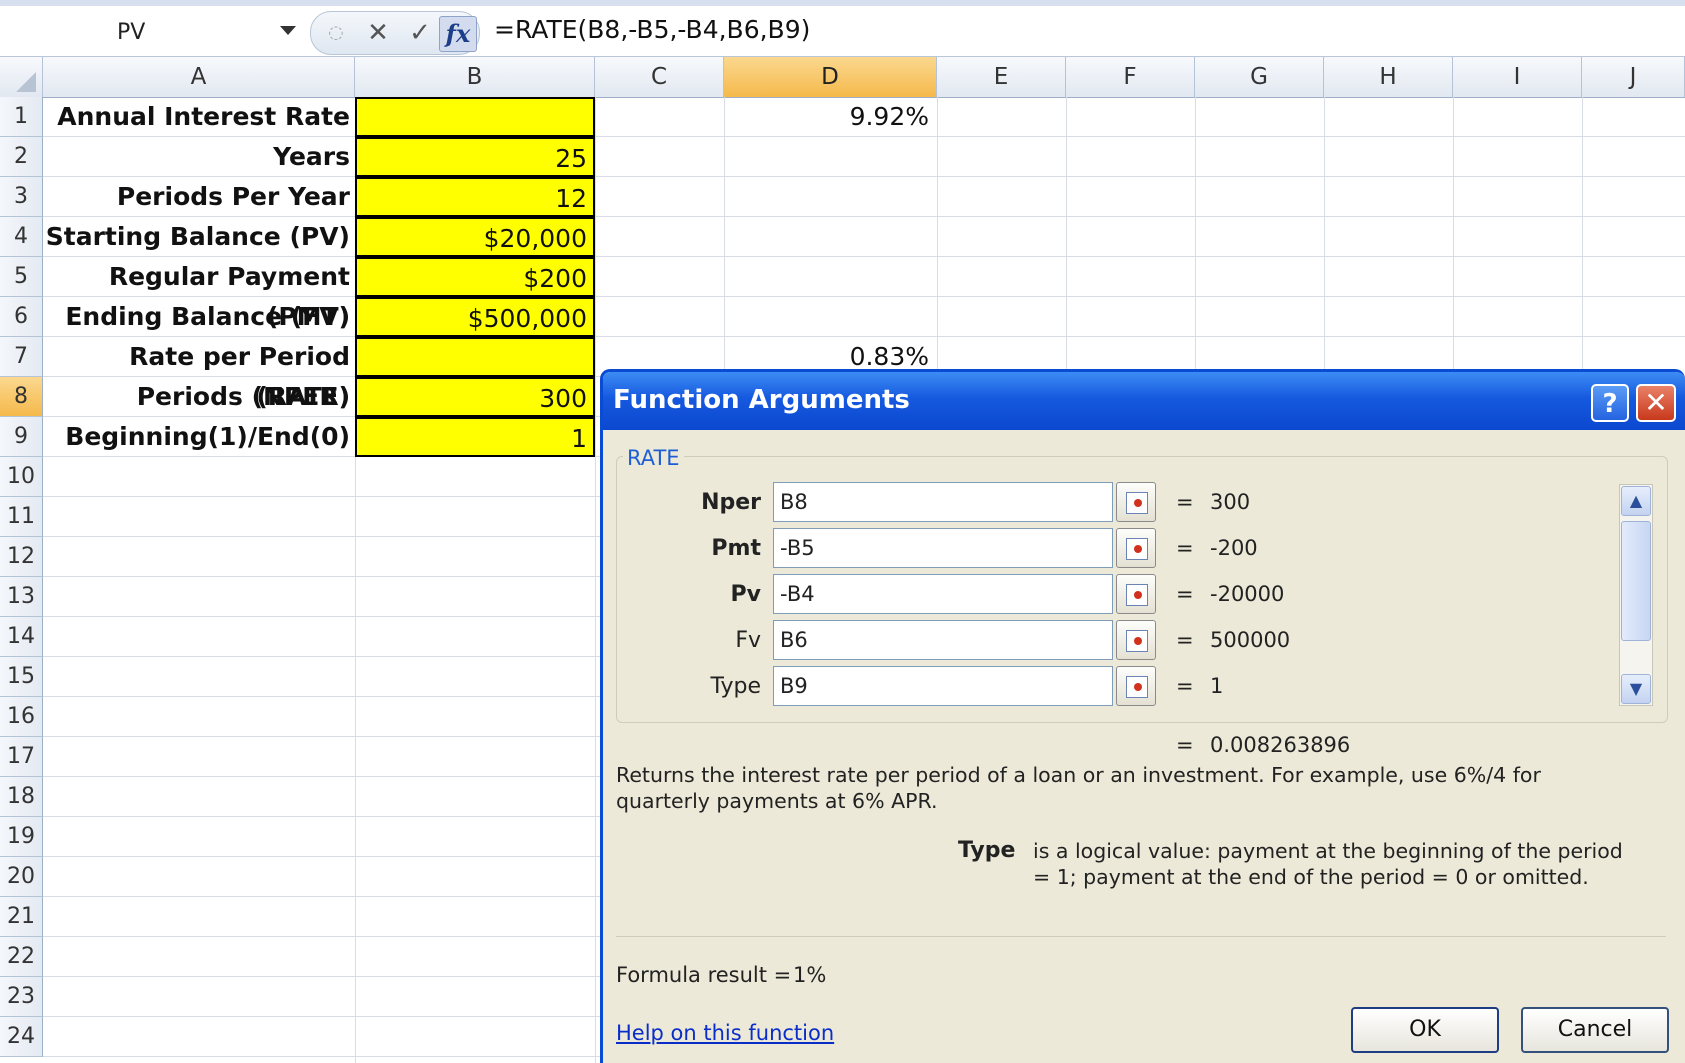  Describe the element at coordinates (199, 397) in the screenshot. I see `cell-a8: Periods (NPER)` at that location.